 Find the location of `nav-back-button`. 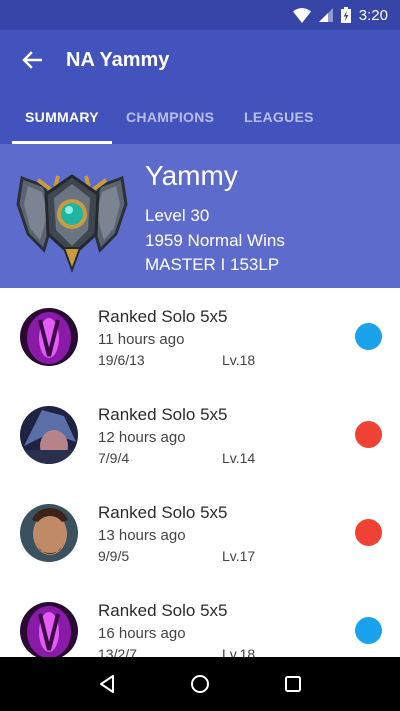

nav-back-button is located at coordinates (107, 684).